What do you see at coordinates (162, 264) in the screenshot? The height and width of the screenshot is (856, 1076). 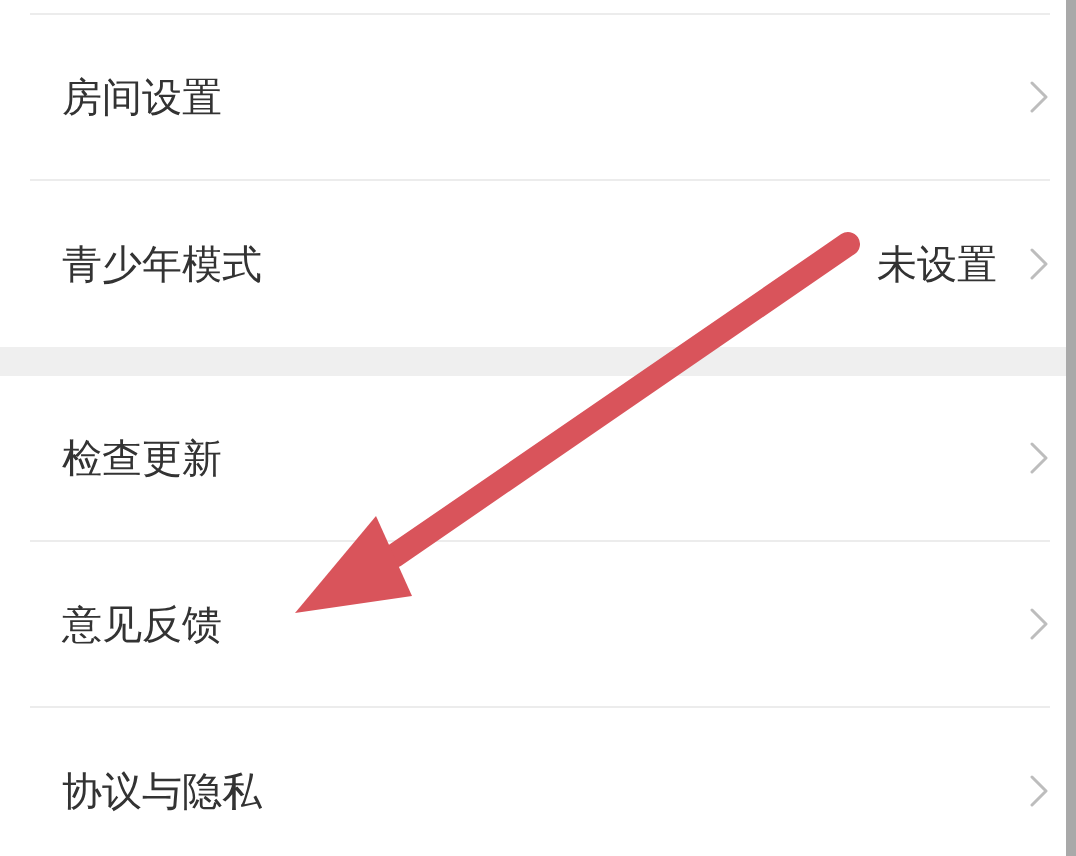 I see `setting-label: 青少年模式` at bounding box center [162, 264].